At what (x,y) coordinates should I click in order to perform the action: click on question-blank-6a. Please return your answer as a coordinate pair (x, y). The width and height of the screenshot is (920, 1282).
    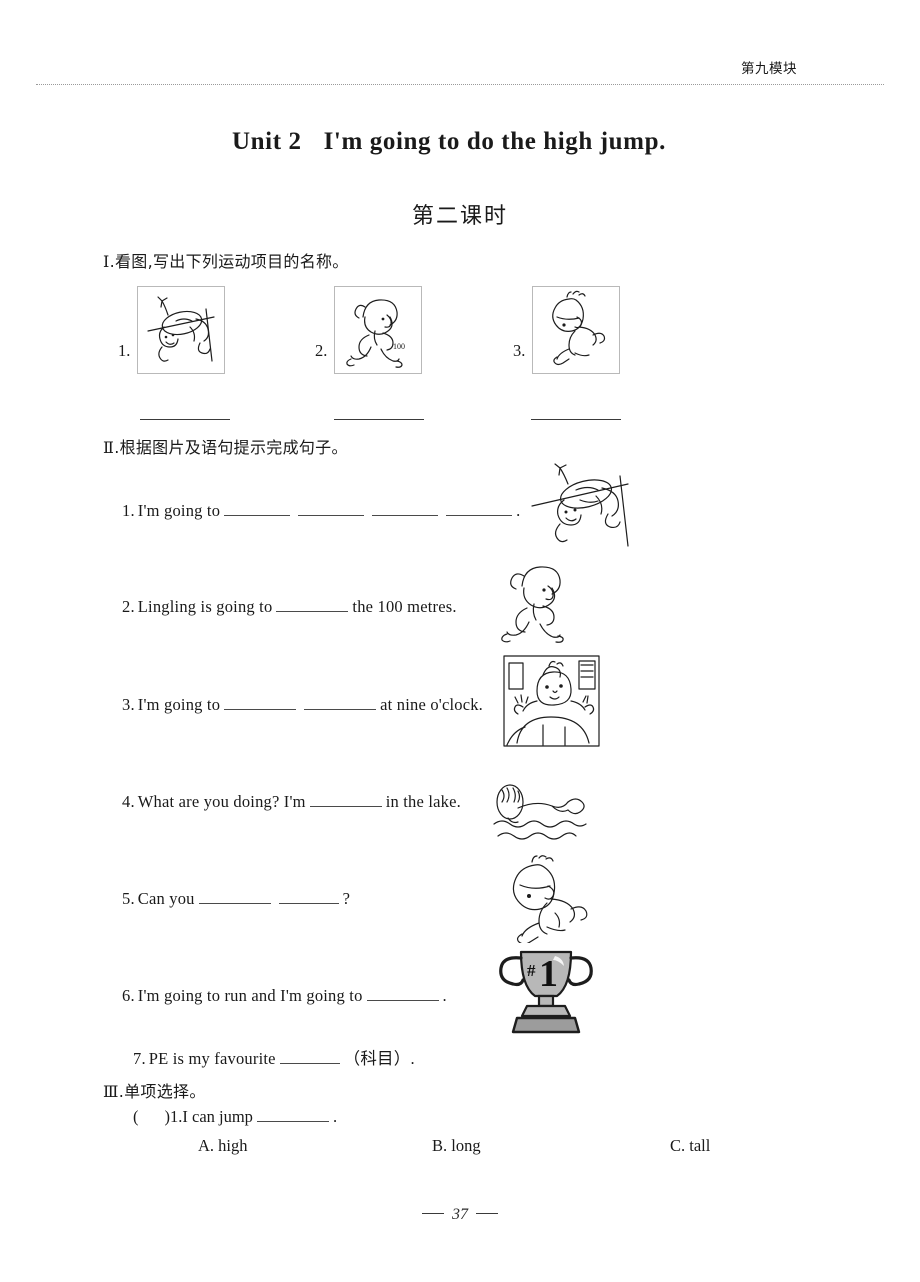
    Looking at the image, I should click on (402, 994).